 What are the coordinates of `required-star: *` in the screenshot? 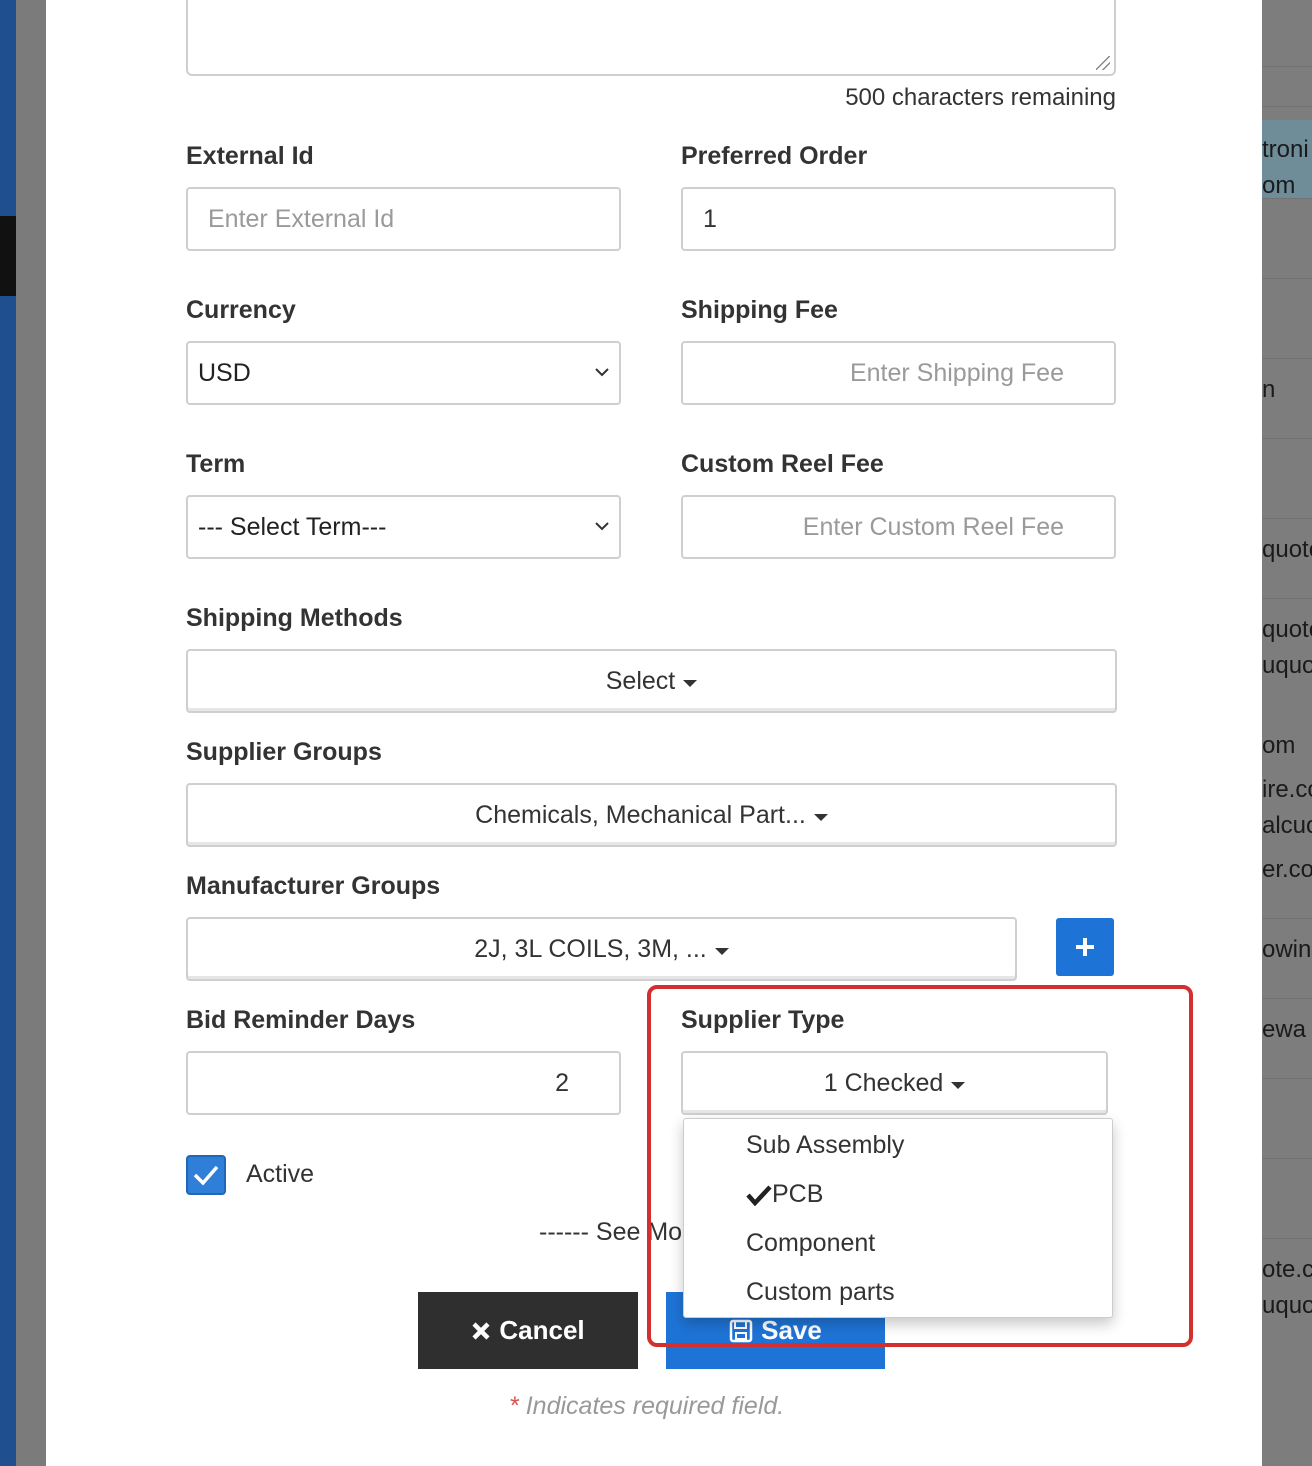 It's located at (515, 1406).